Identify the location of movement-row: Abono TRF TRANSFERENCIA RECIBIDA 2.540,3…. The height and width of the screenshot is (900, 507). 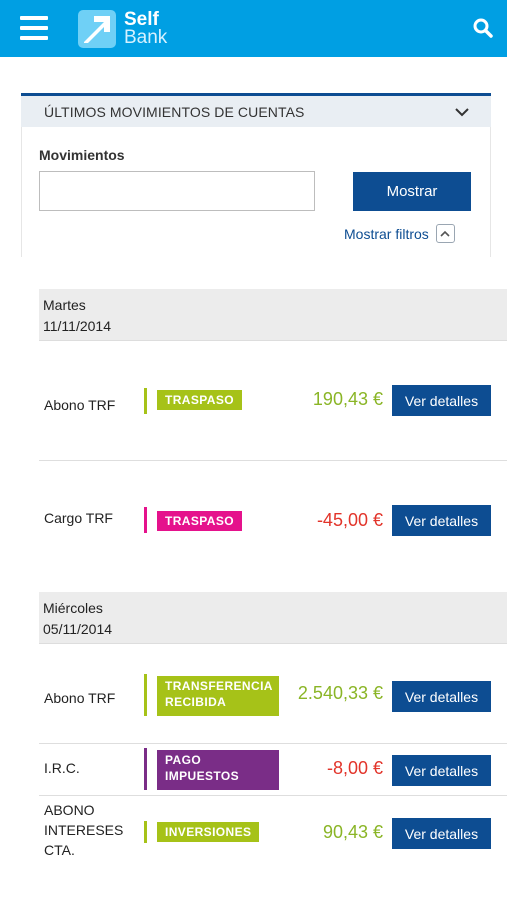
(273, 695).